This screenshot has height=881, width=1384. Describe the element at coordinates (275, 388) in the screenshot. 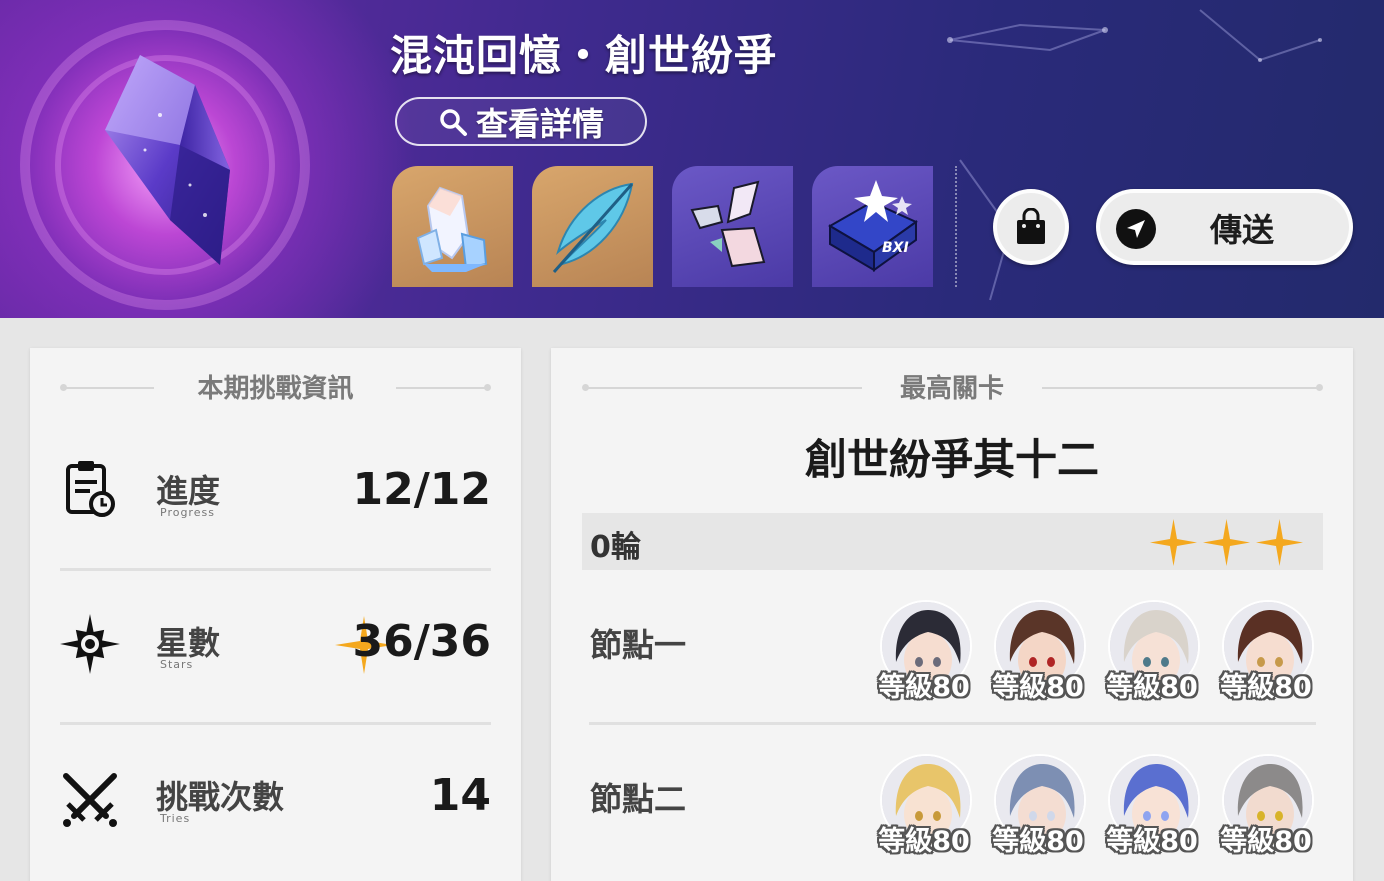

I see `card-header: 本期挑戰資訊` at that location.